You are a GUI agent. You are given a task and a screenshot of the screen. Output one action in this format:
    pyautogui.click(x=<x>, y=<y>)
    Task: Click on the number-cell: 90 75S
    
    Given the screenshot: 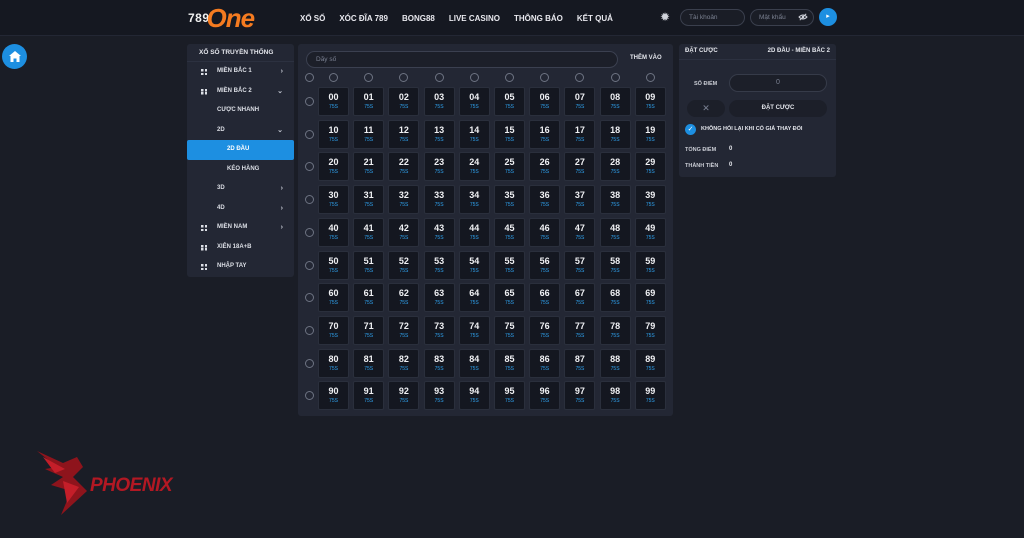 What is the action you would take?
    pyautogui.click(x=333, y=396)
    